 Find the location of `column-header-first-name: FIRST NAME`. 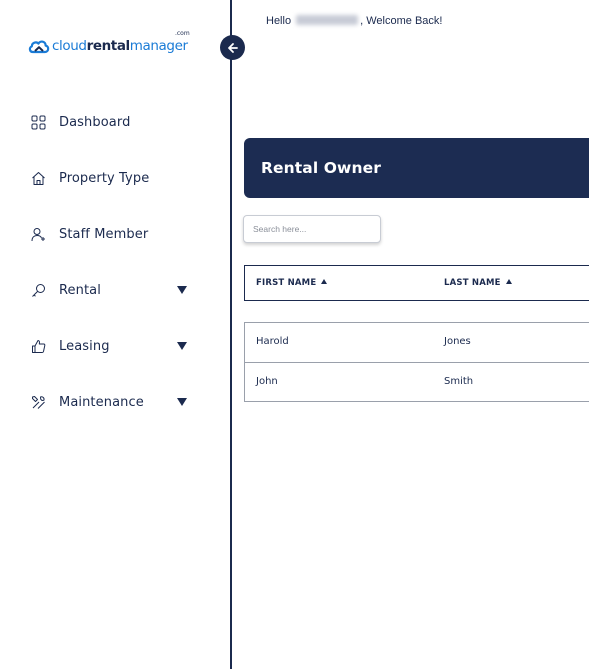

column-header-first-name: FIRST NAME is located at coordinates (292, 283).